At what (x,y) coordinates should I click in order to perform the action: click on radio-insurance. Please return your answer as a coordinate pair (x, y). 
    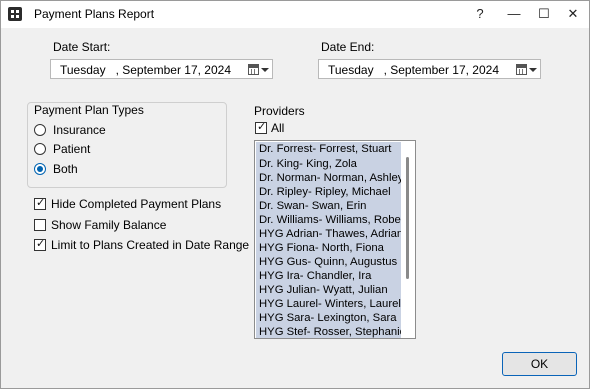
    Looking at the image, I should click on (40, 130).